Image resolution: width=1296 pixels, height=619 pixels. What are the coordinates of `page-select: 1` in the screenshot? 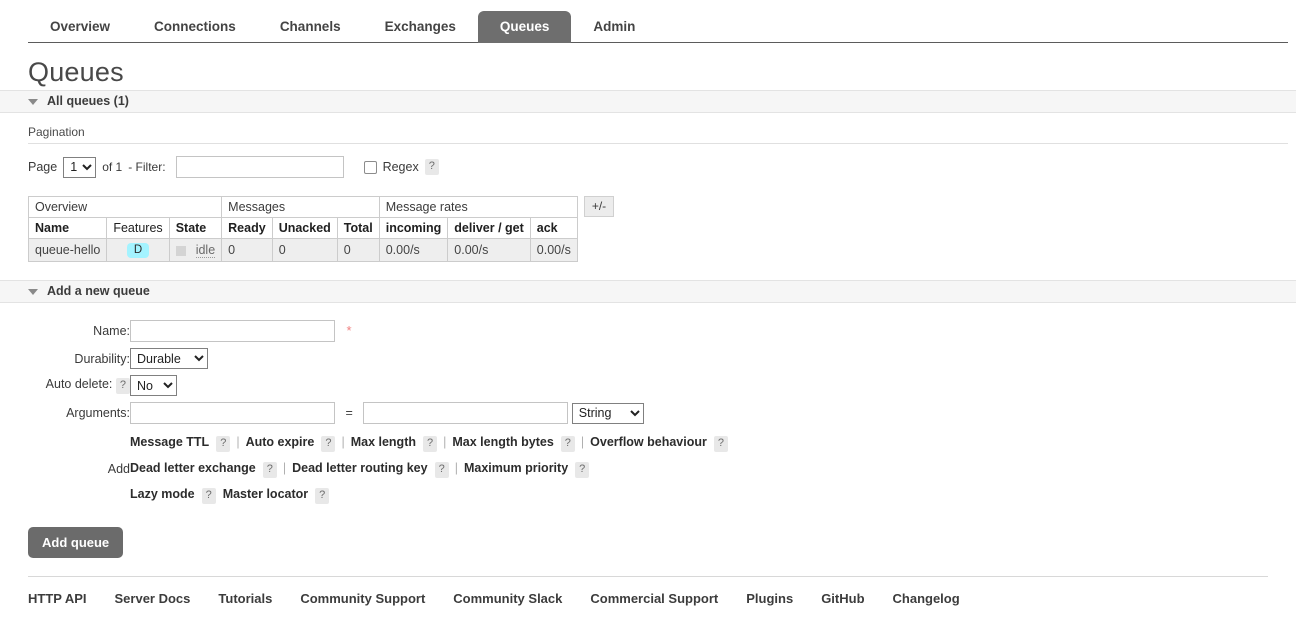 It's located at (80, 167).